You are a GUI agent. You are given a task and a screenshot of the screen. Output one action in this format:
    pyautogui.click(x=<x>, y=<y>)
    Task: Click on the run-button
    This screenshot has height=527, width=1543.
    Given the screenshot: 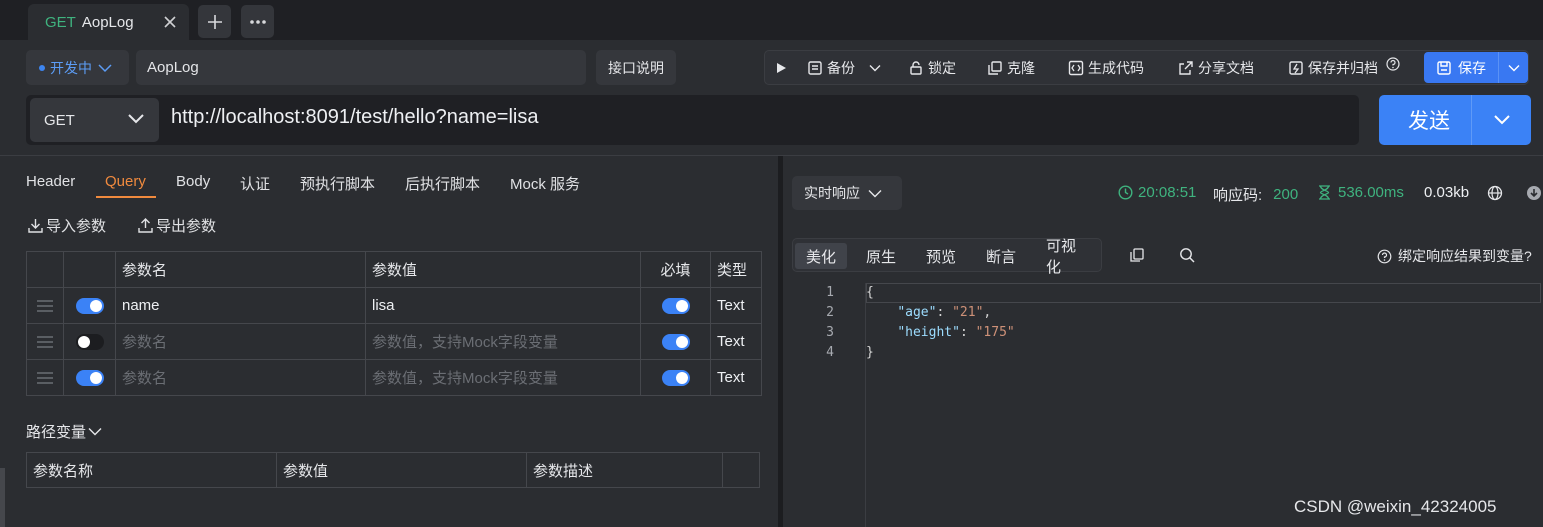 What is the action you would take?
    pyautogui.click(x=783, y=67)
    